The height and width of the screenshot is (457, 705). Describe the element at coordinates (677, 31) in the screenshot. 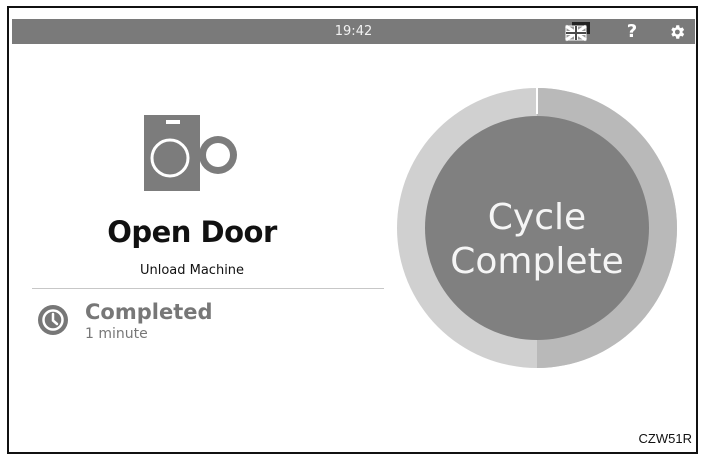

I see `settings-gear-icon` at that location.